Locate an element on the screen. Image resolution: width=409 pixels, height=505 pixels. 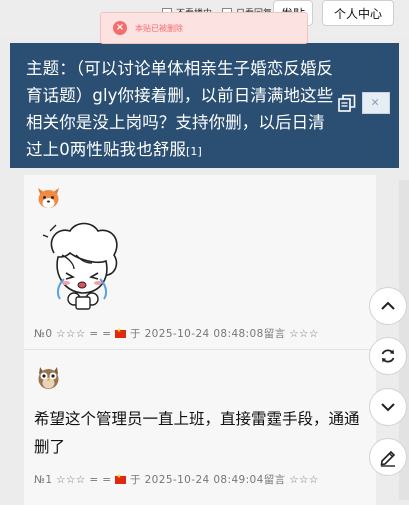
fox-avatar is located at coordinates (48, 198).